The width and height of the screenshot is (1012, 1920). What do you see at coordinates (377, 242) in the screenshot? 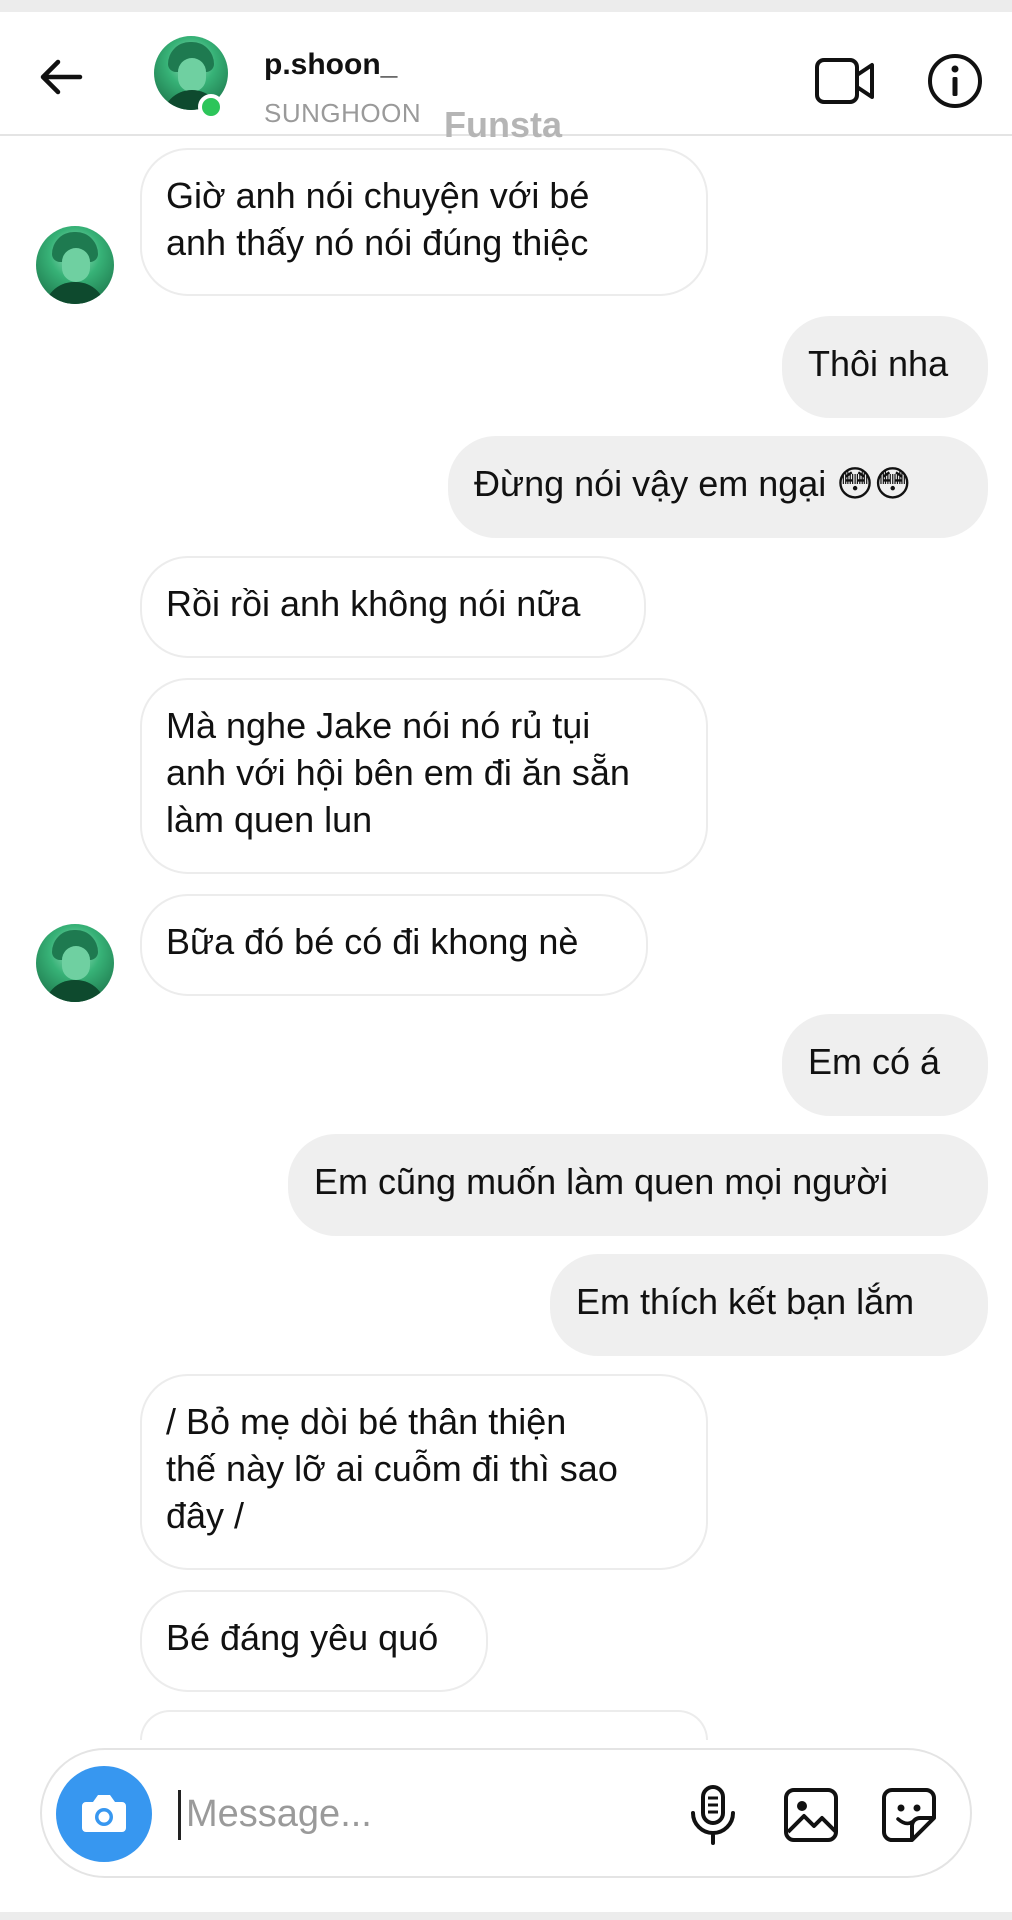
I see `message-text: anh thấy nó nói đúng thiệc` at bounding box center [377, 242].